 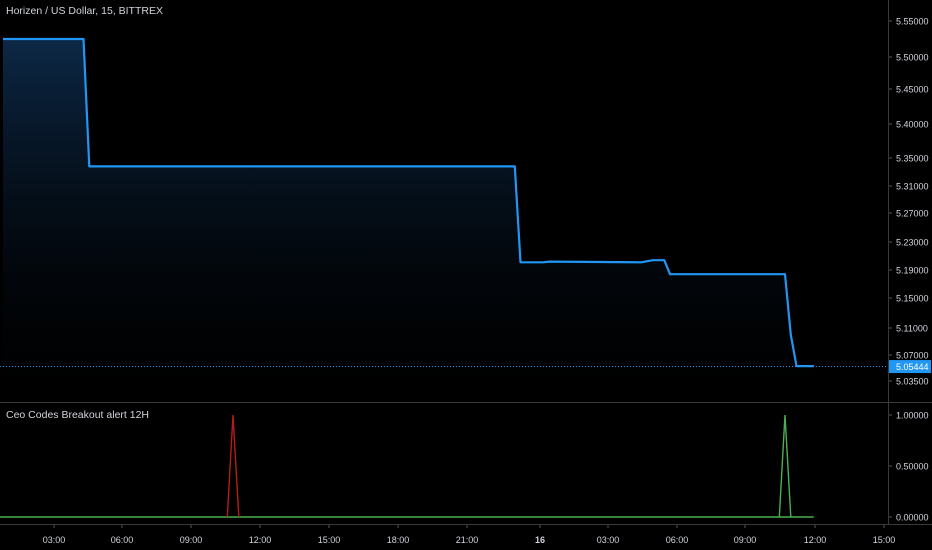 What do you see at coordinates (912, 125) in the screenshot?
I see `price-axis-label: 5.40000` at bounding box center [912, 125].